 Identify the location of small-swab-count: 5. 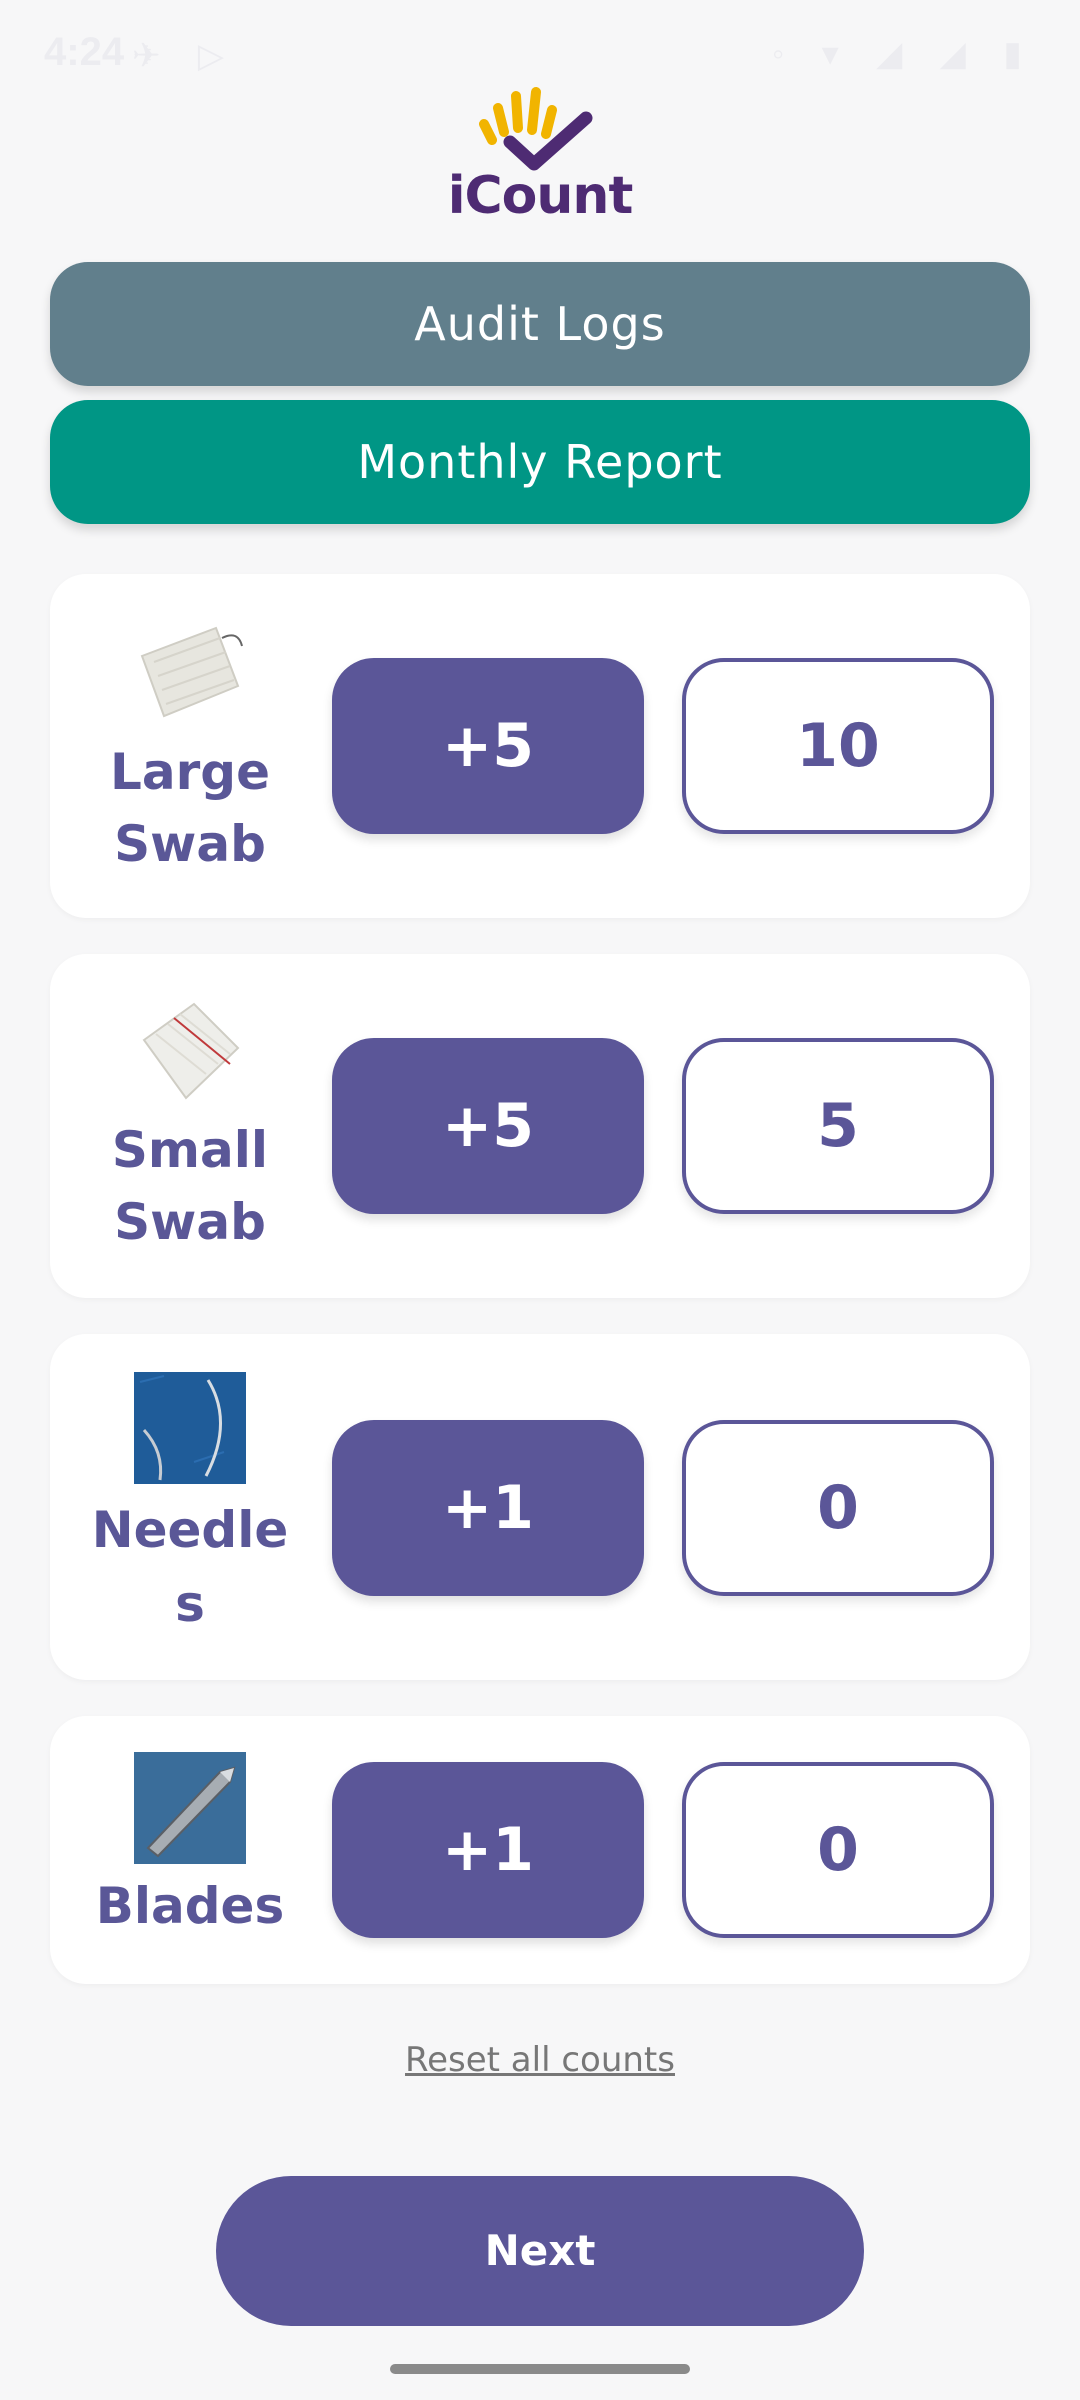
(838, 1126).